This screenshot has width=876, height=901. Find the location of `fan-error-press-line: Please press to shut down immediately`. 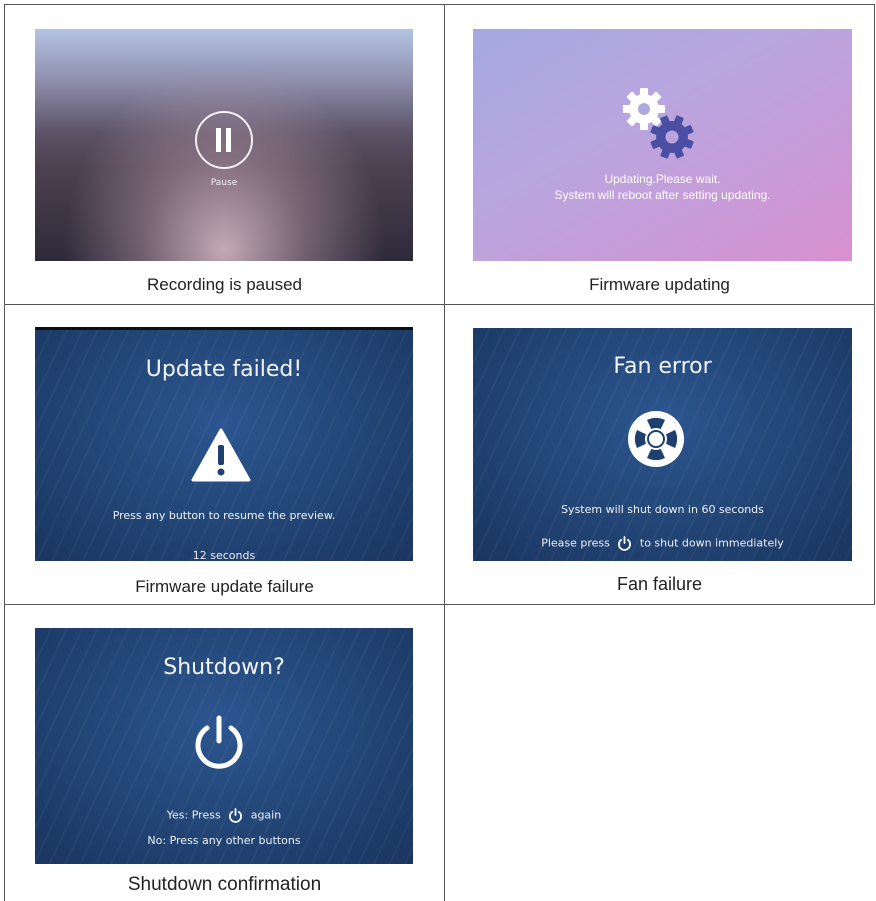

fan-error-press-line: Please press to shut down immediately is located at coordinates (662, 543).